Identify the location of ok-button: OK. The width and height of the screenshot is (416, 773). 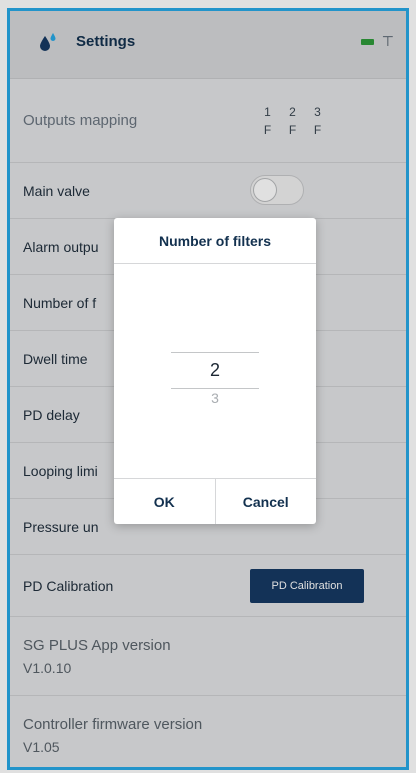
(164, 501).